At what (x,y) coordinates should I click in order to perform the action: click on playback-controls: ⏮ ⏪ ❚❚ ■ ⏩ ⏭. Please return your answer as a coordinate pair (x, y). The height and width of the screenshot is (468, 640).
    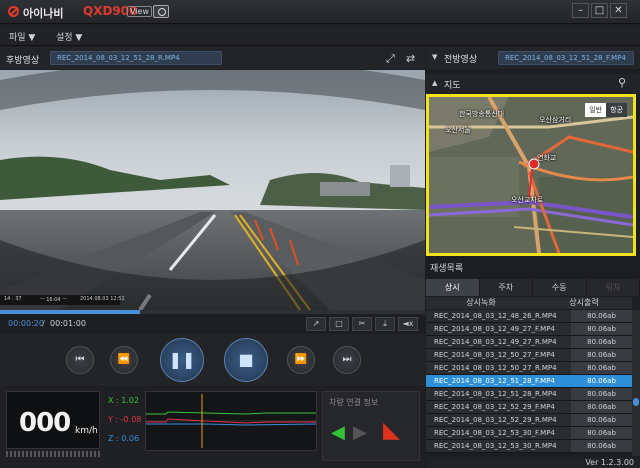
    Looking at the image, I should click on (212, 360).